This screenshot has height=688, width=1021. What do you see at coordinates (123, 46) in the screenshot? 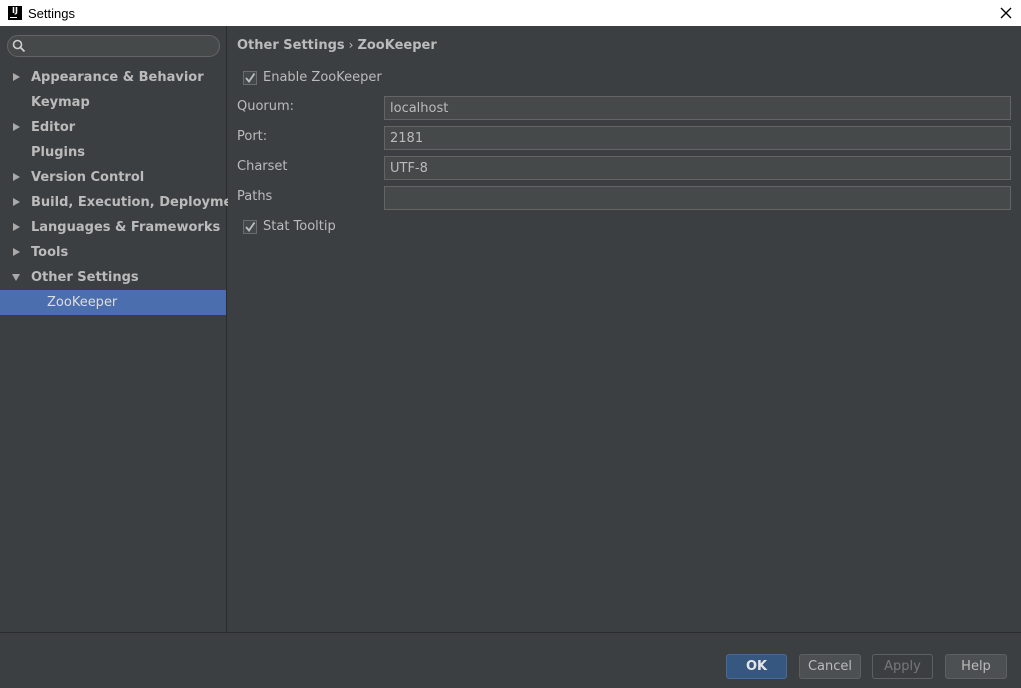
I see `search-input` at bounding box center [123, 46].